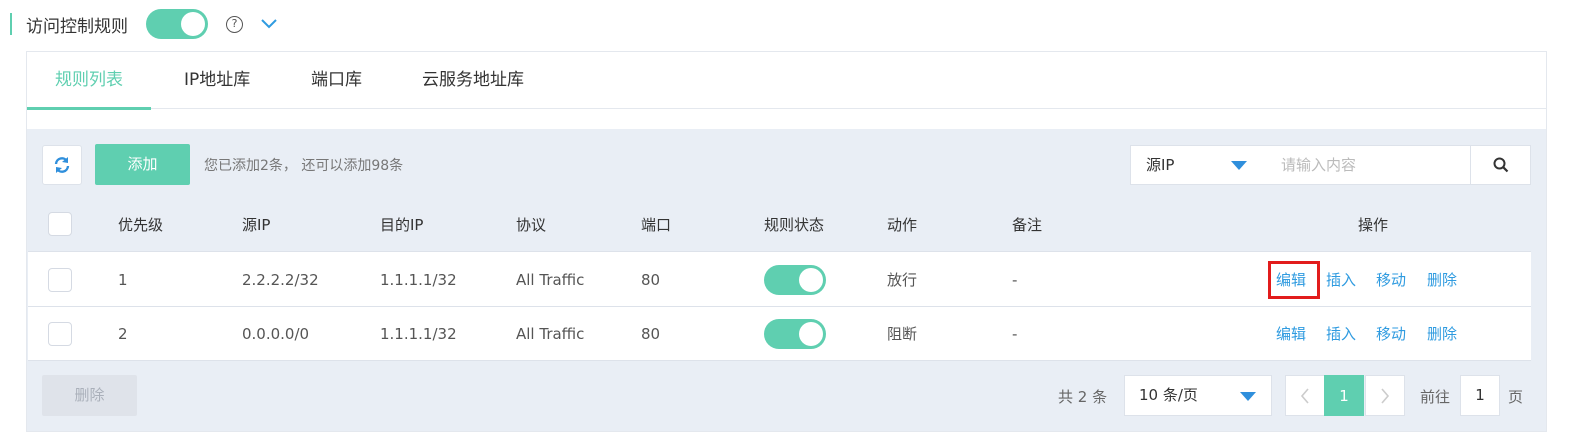 The image size is (1572, 444). Describe the element at coordinates (656, 224) in the screenshot. I see `col-port: 端口` at that location.